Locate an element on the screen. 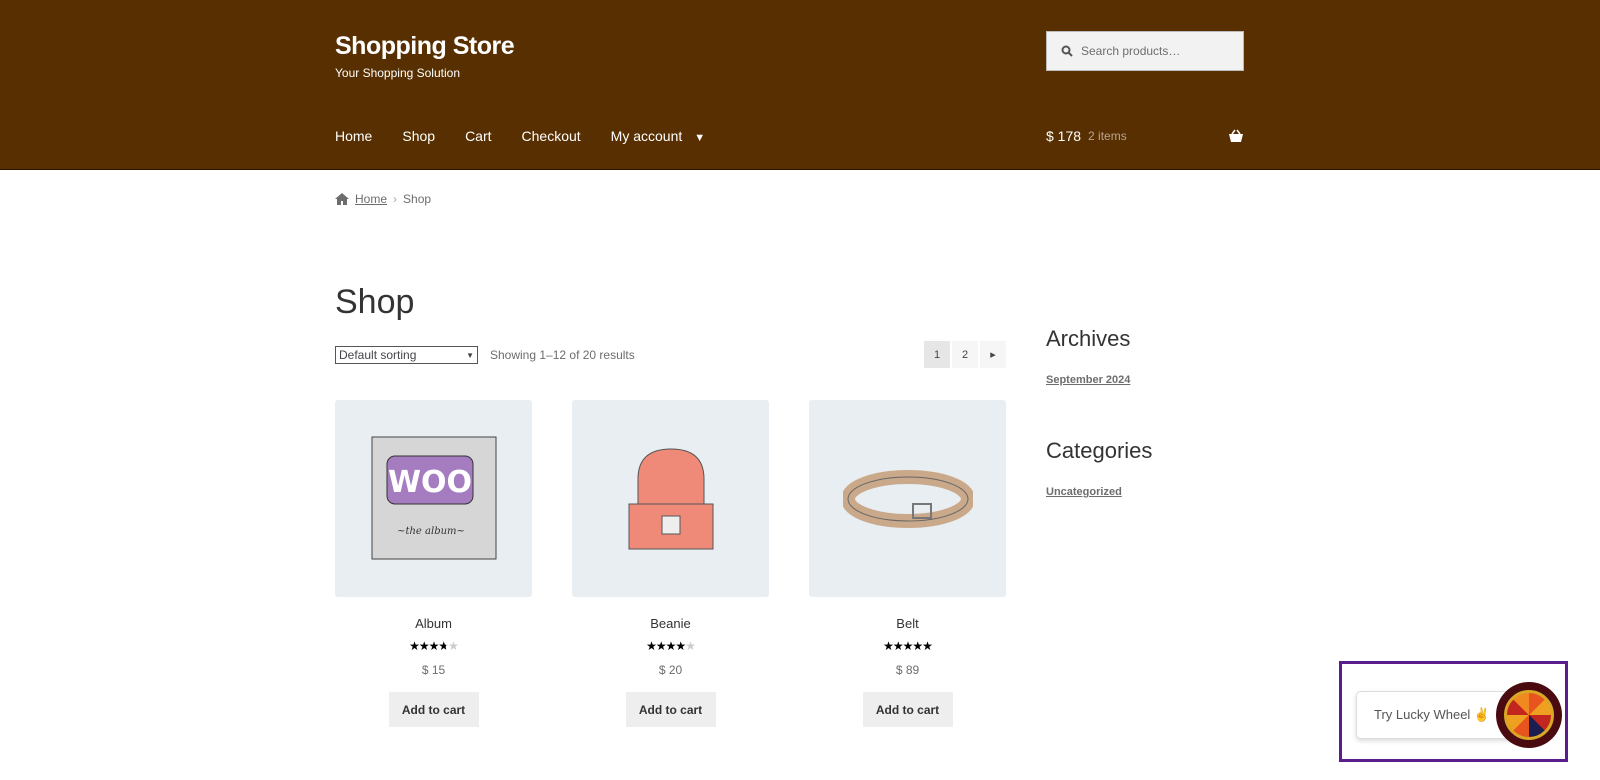 Image resolution: width=1600 pixels, height=780 pixels. product-image-album: WOO ~the album~ is located at coordinates (433, 498).